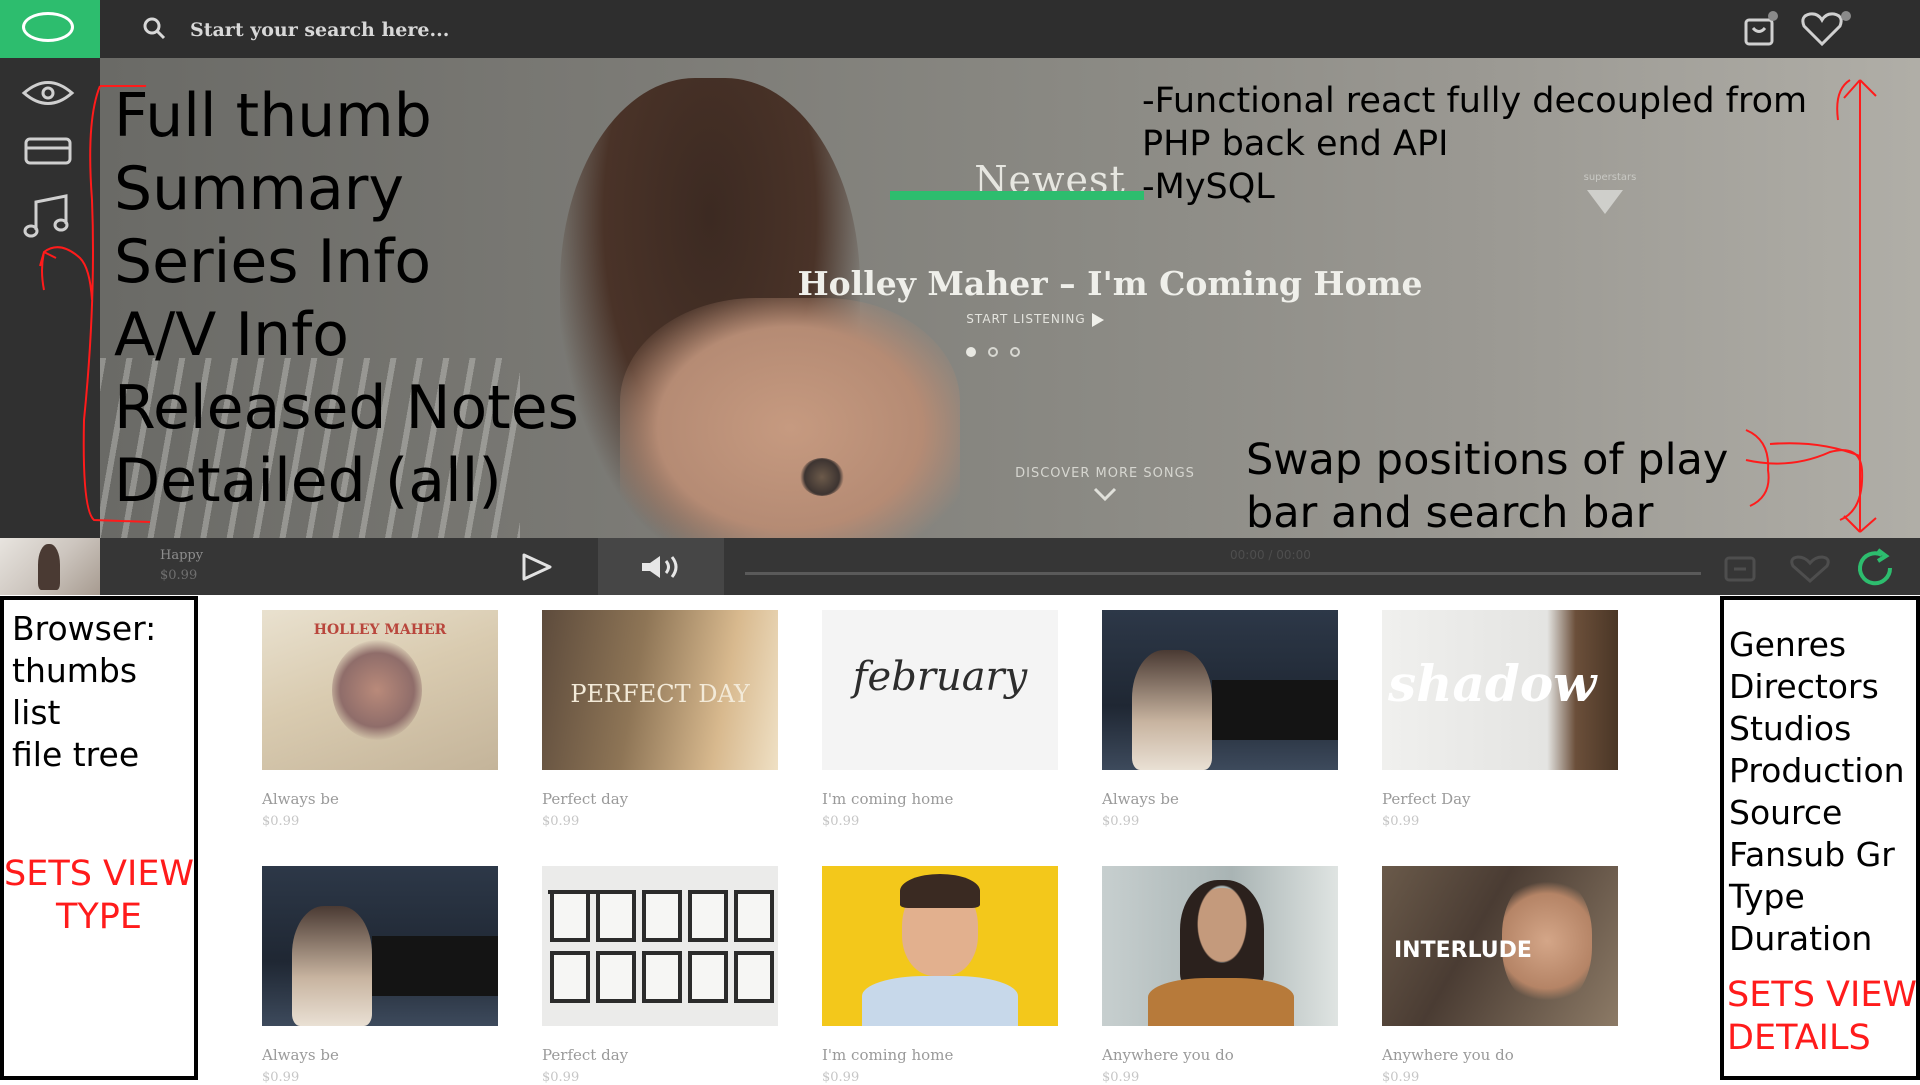  What do you see at coordinates (48, 217) in the screenshot?
I see `music-note-icon` at bounding box center [48, 217].